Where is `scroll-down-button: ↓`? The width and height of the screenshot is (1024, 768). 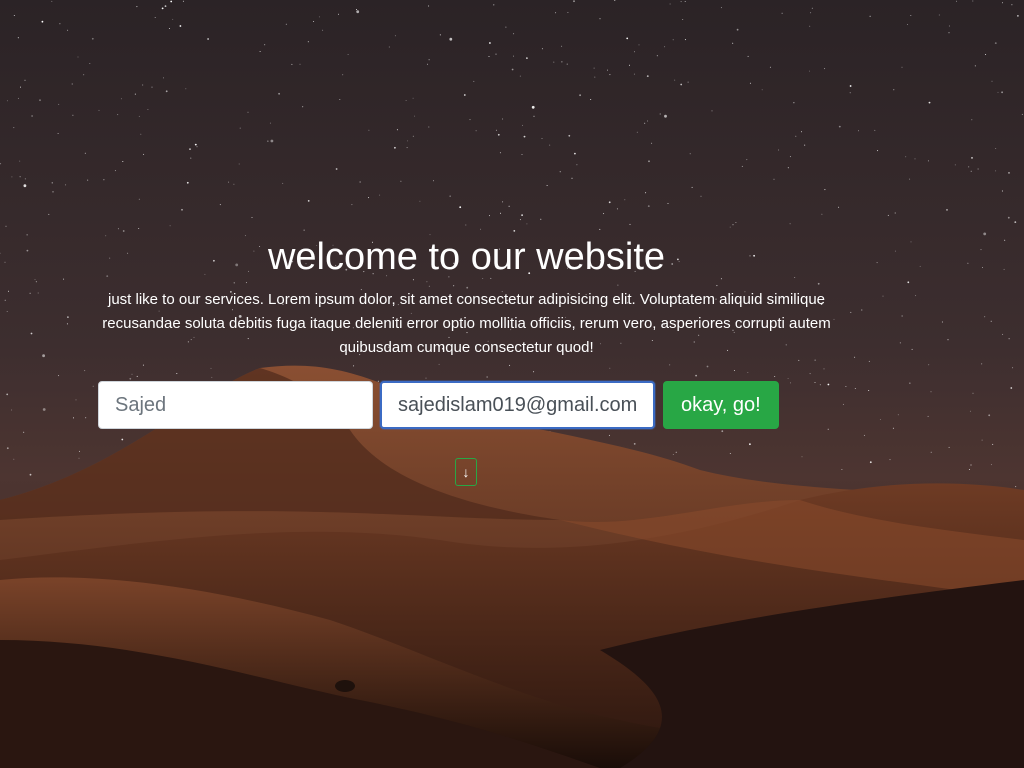 scroll-down-button: ↓ is located at coordinates (466, 472).